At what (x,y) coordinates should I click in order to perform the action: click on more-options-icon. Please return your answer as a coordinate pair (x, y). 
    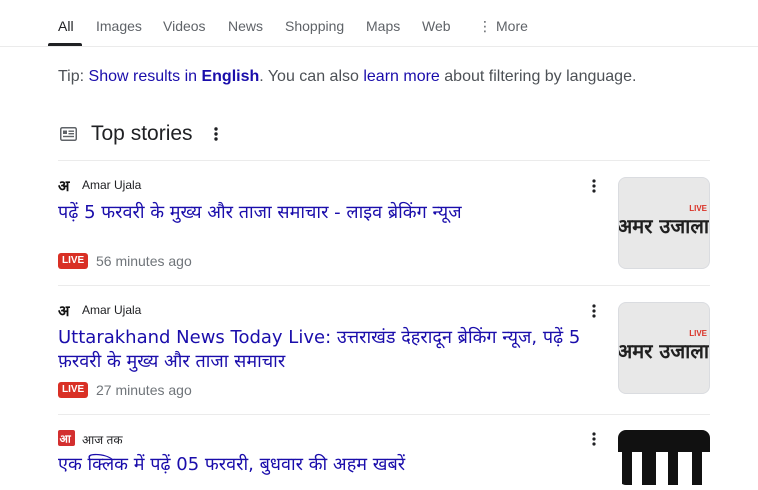
    Looking at the image, I should click on (216, 134).